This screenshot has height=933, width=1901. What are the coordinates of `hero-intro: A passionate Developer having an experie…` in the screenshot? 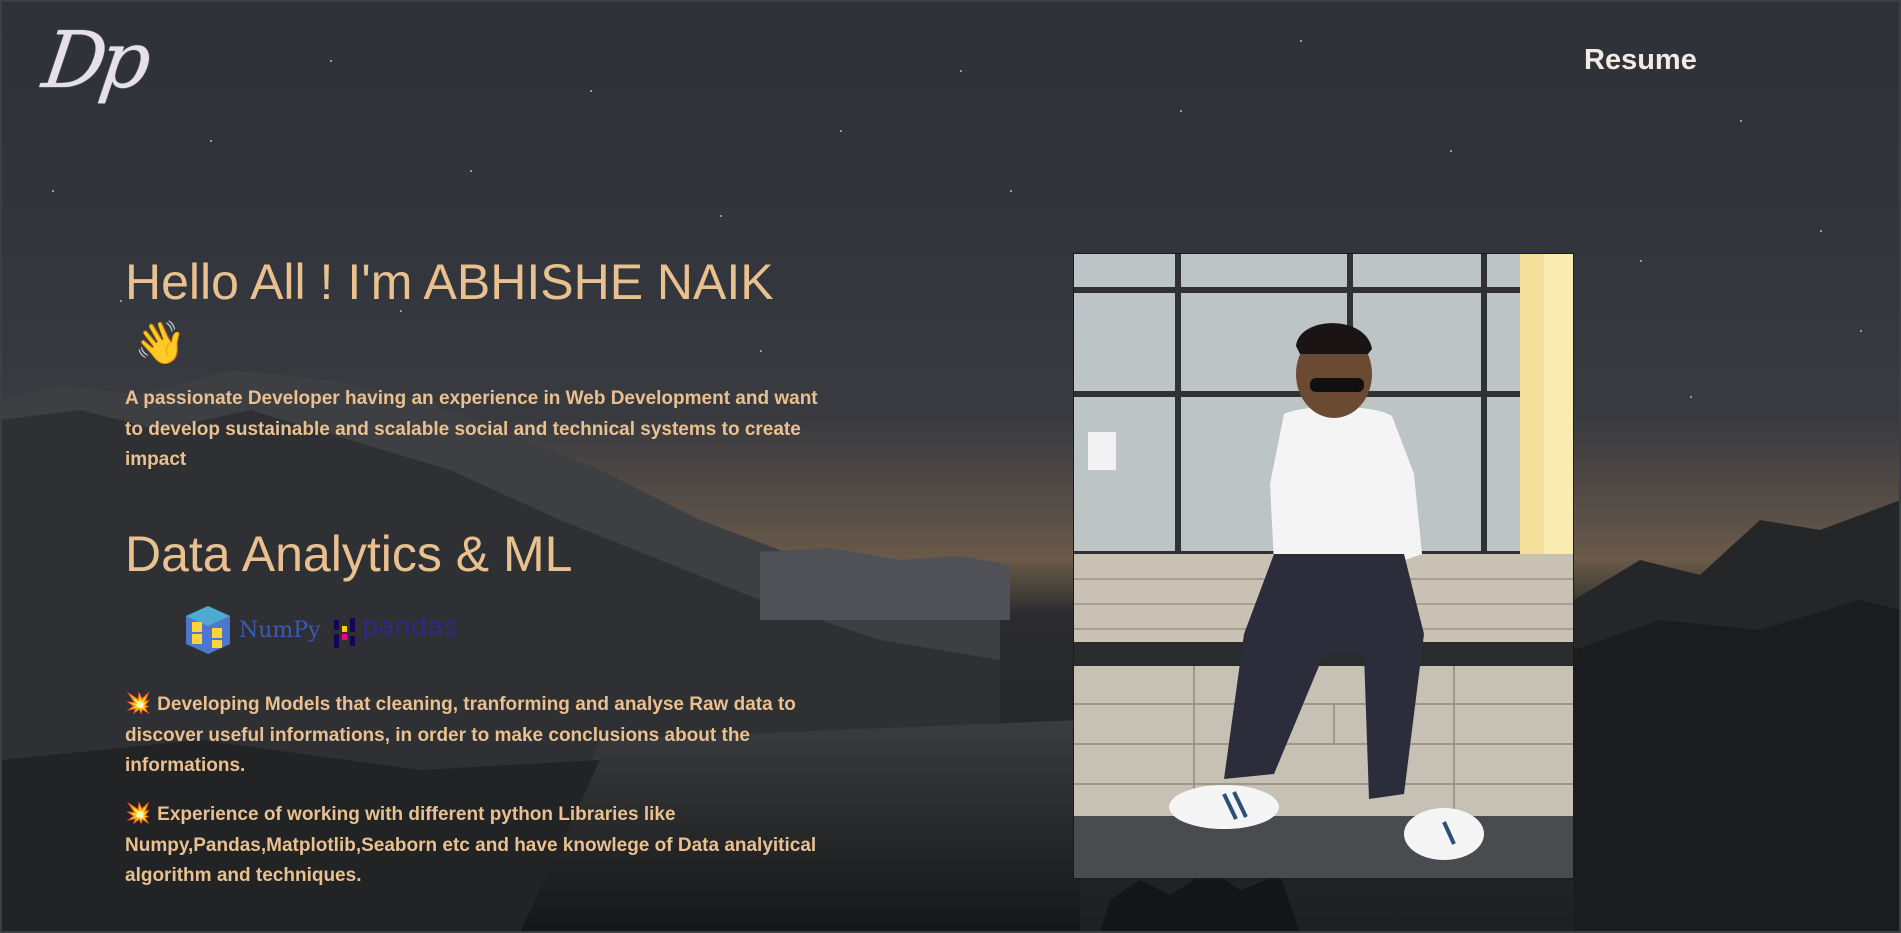 It's located at (471, 429).